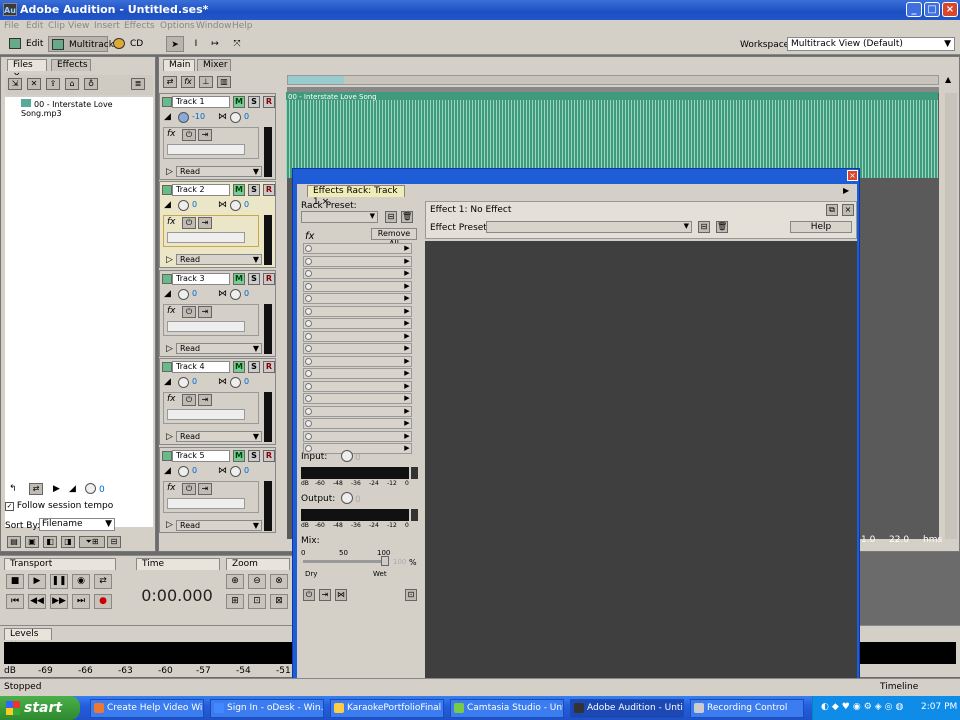  I want to click on eq-icon: ⊥, so click(206, 82).